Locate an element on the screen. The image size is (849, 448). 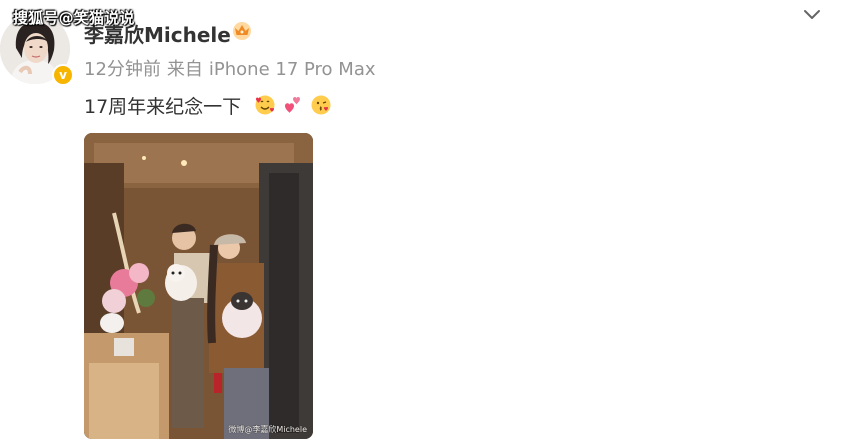
photo-watermark: 微博@李嘉欣Michele is located at coordinates (267, 429).